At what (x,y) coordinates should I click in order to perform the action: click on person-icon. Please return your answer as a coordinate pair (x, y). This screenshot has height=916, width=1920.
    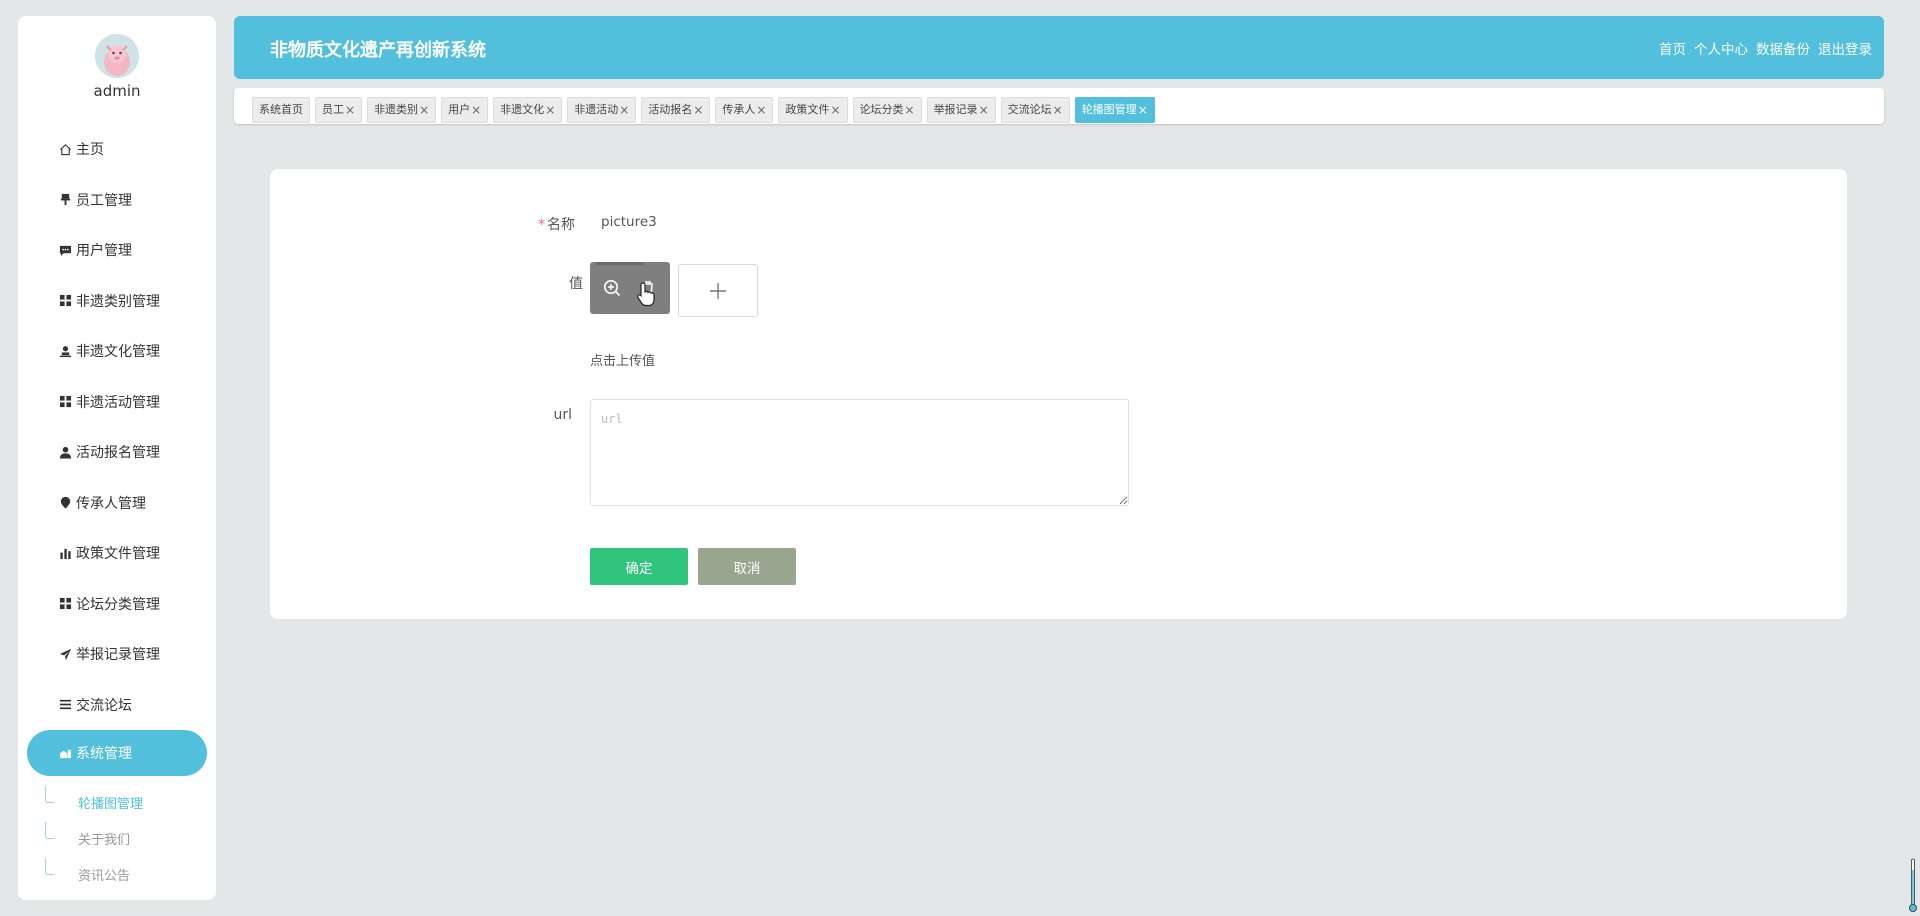
    Looking at the image, I should click on (65, 351).